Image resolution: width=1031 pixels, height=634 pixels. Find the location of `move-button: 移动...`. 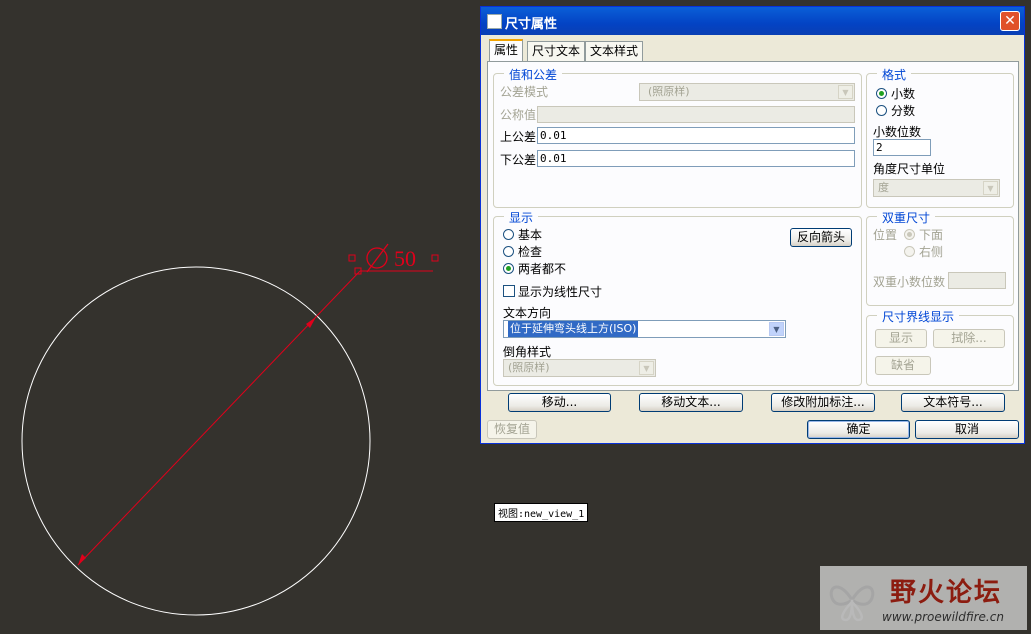

move-button: 移动... is located at coordinates (559, 402).